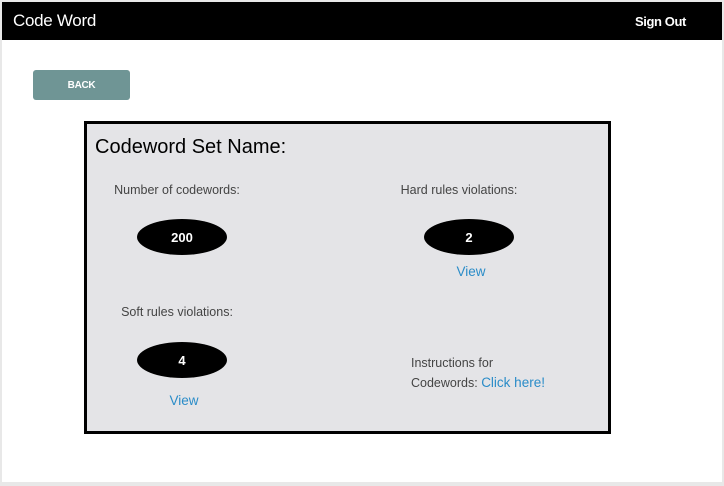 The height and width of the screenshot is (486, 724). Describe the element at coordinates (444, 383) in the screenshot. I see `instructions-line2: Codewords:` at that location.